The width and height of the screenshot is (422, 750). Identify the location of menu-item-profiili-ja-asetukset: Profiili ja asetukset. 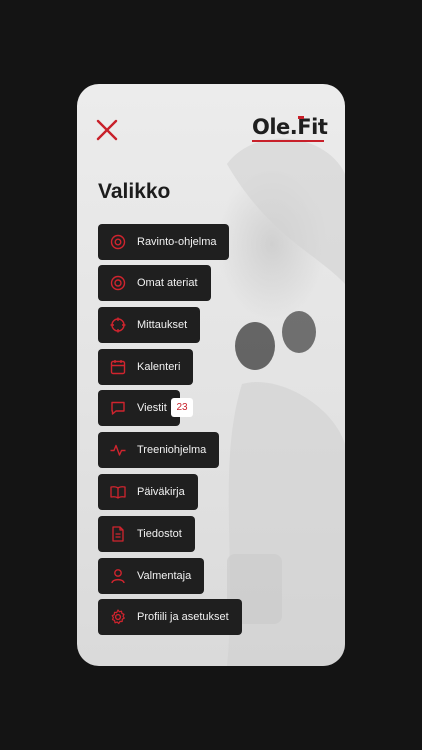
(170, 617).